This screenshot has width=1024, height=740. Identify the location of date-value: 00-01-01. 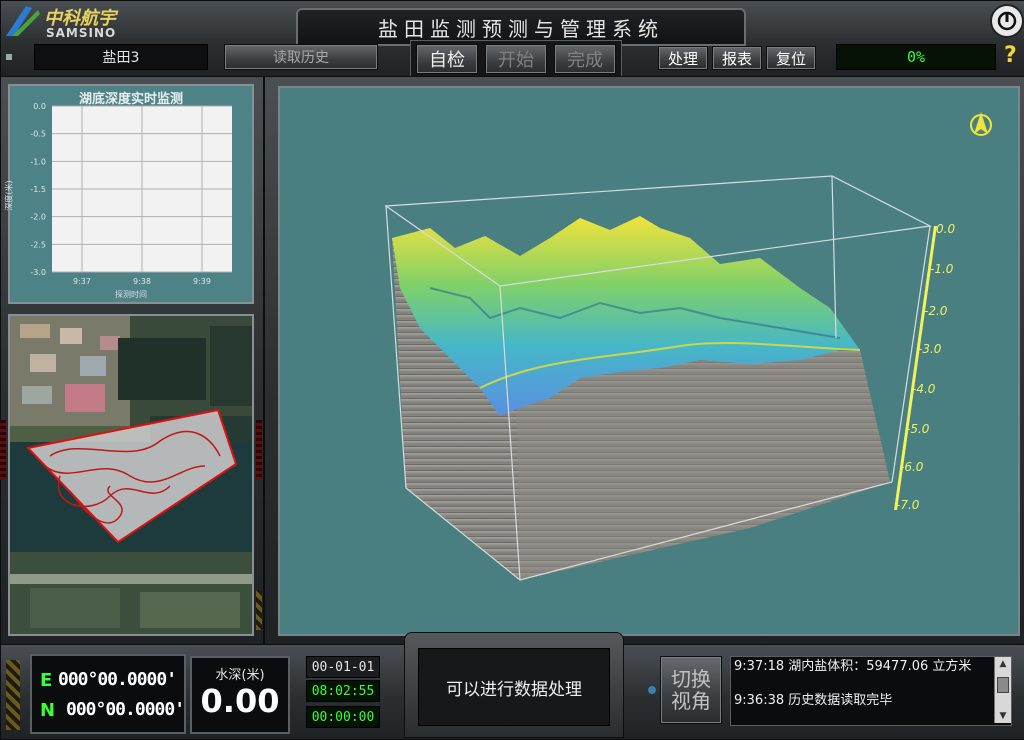
(343, 667).